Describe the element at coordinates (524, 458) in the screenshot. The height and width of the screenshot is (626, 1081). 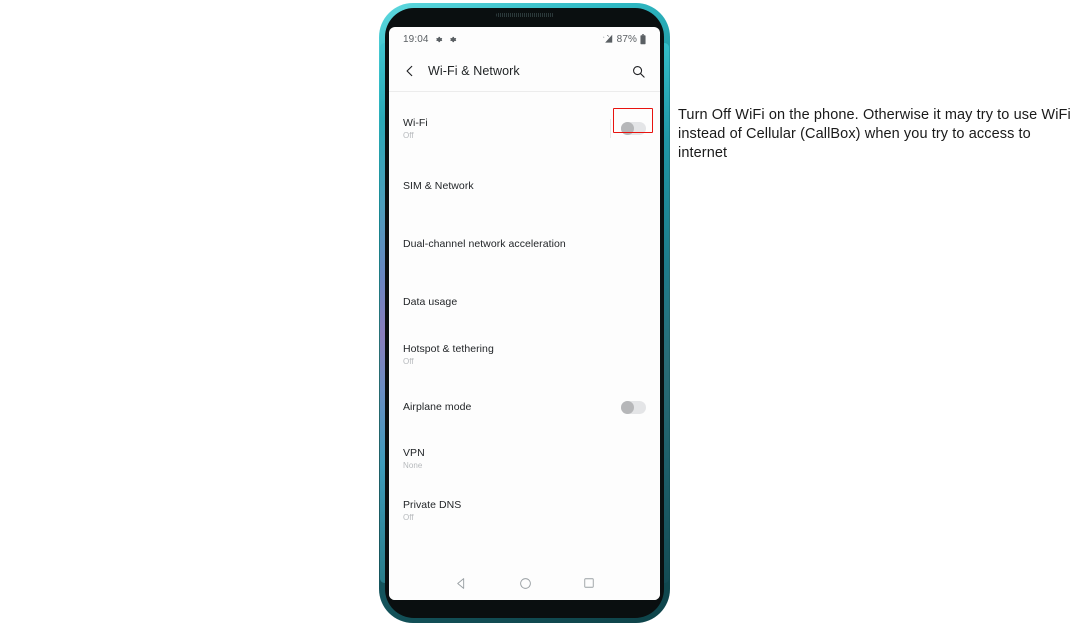
I see `settings-row-vpn: VPN None` at that location.